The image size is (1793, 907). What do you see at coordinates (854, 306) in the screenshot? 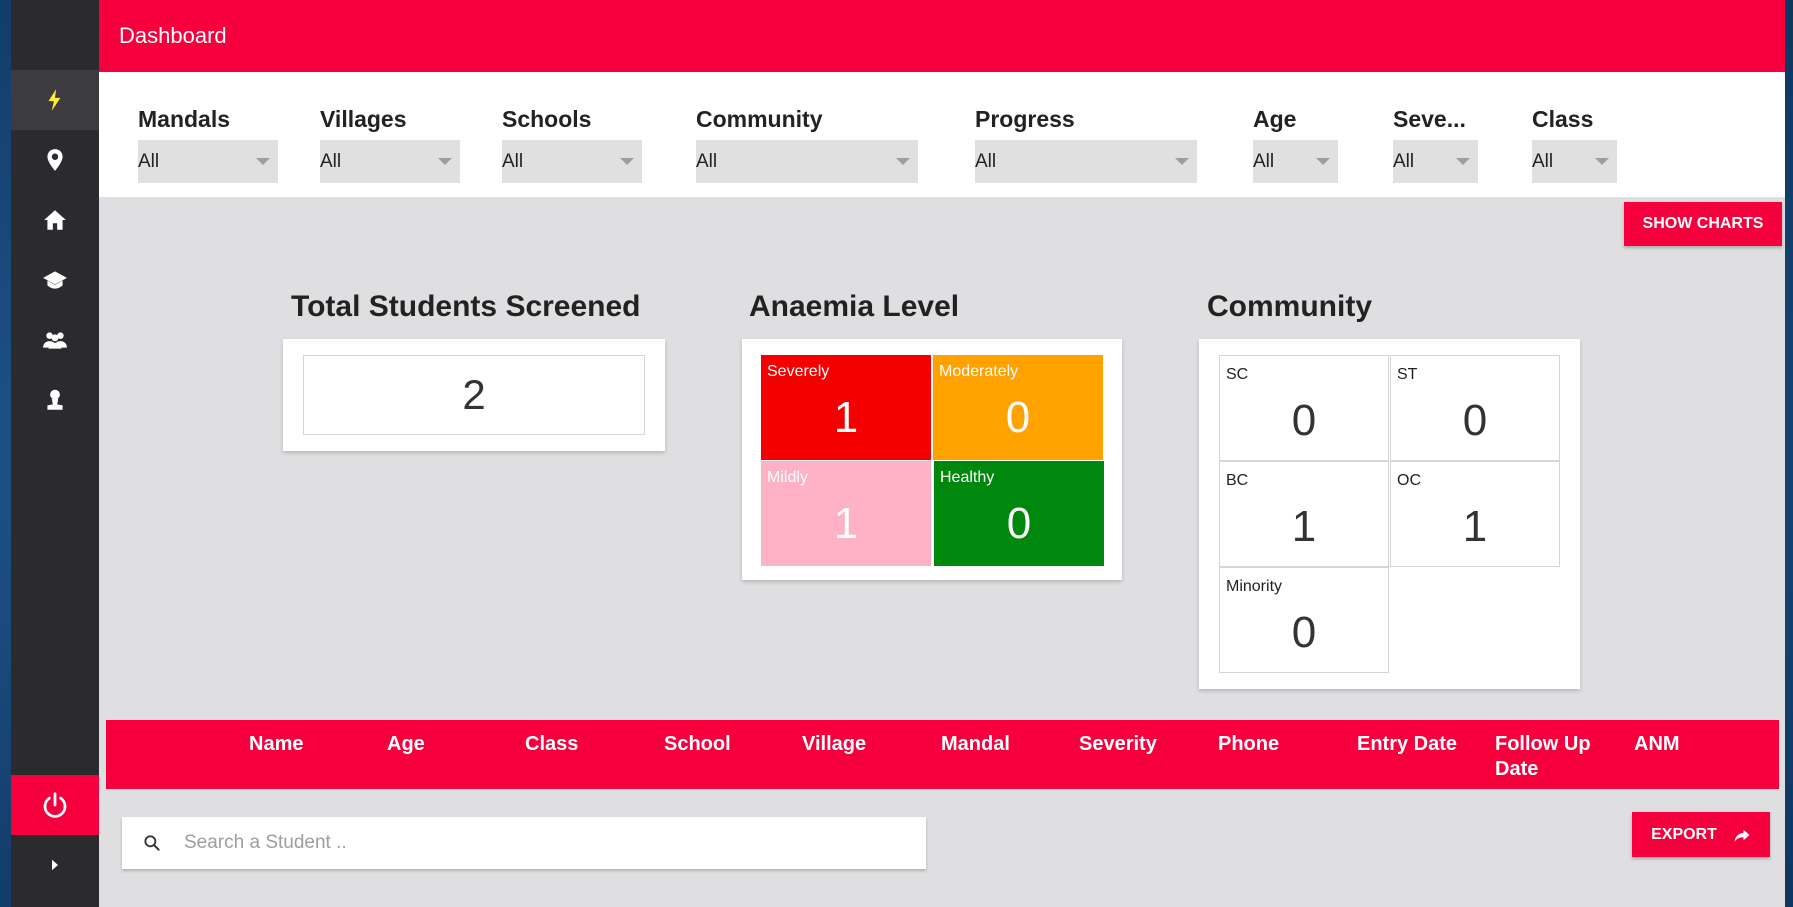
I see `anaemia-title: Anaemia Level` at bounding box center [854, 306].